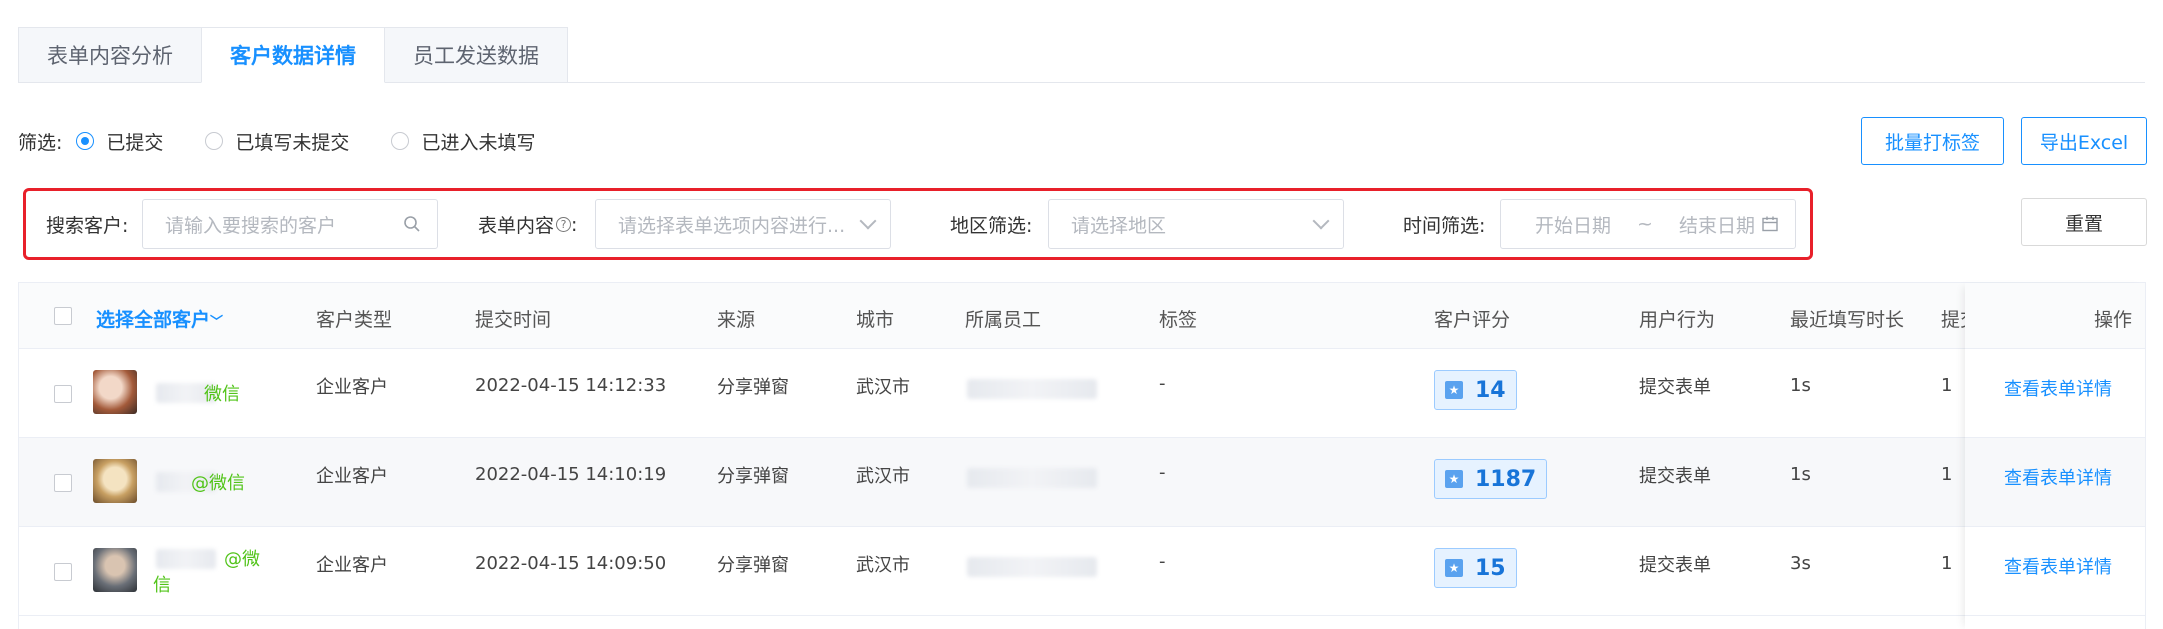 Image resolution: width=2163 pixels, height=629 pixels. I want to click on date-range-picker: 开始日期 ~ 结束日期, so click(1648, 224).